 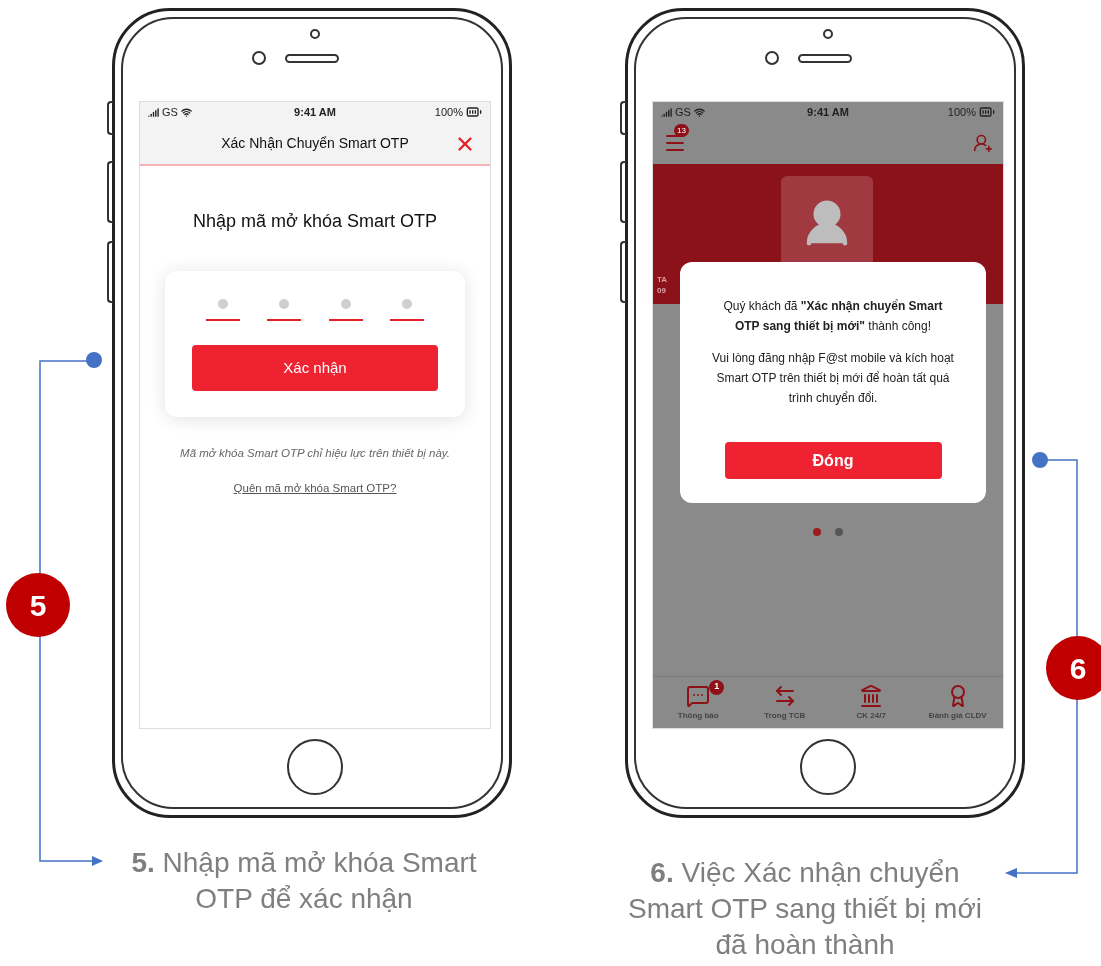 What do you see at coordinates (681, 130) in the screenshot?
I see `menu-badge: 13` at bounding box center [681, 130].